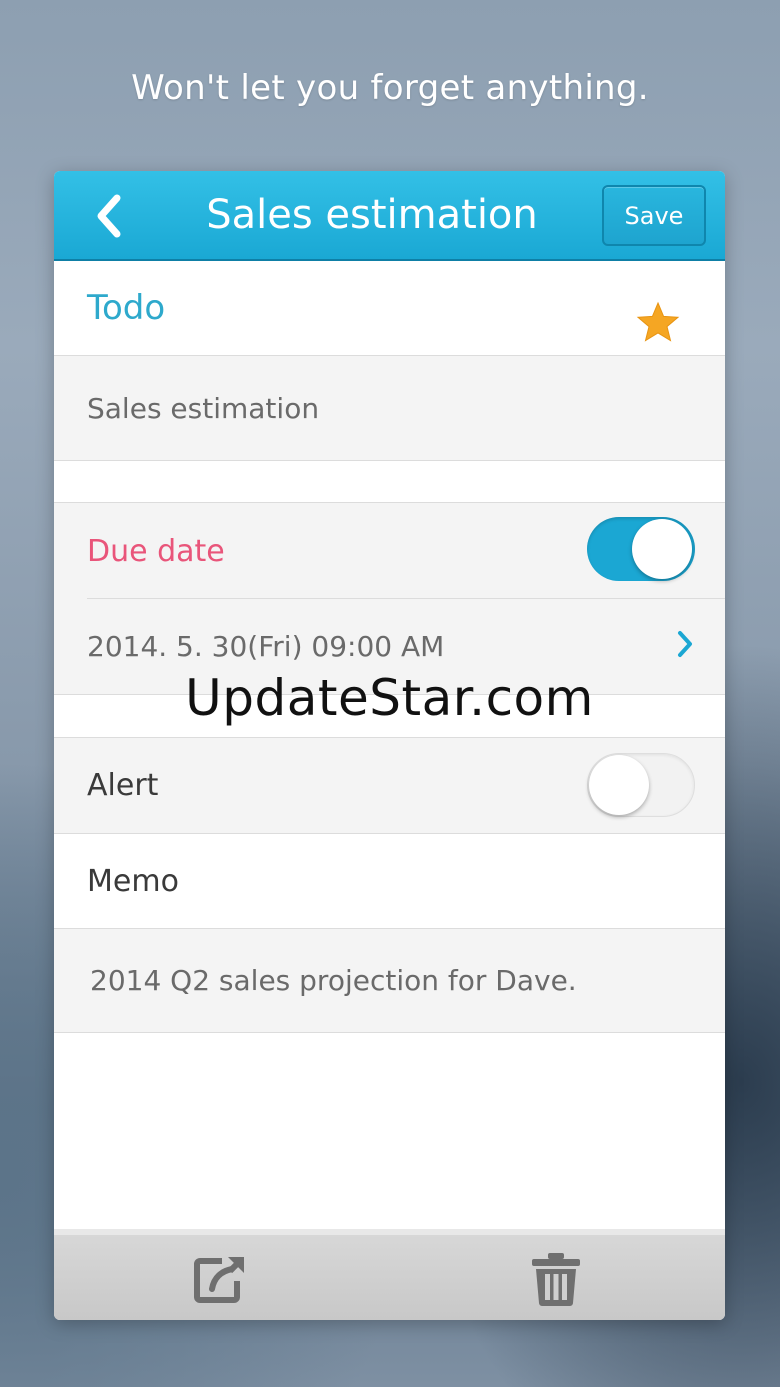 Image resolution: width=780 pixels, height=1387 pixels. What do you see at coordinates (685, 644) in the screenshot?
I see `chevron-right-icon` at bounding box center [685, 644].